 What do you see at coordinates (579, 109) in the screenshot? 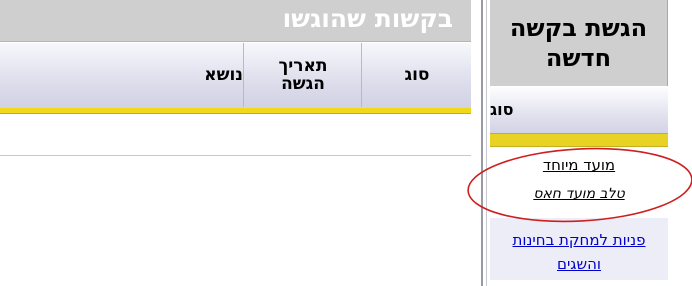
I see `new-request-type-header: סוג` at bounding box center [579, 109].